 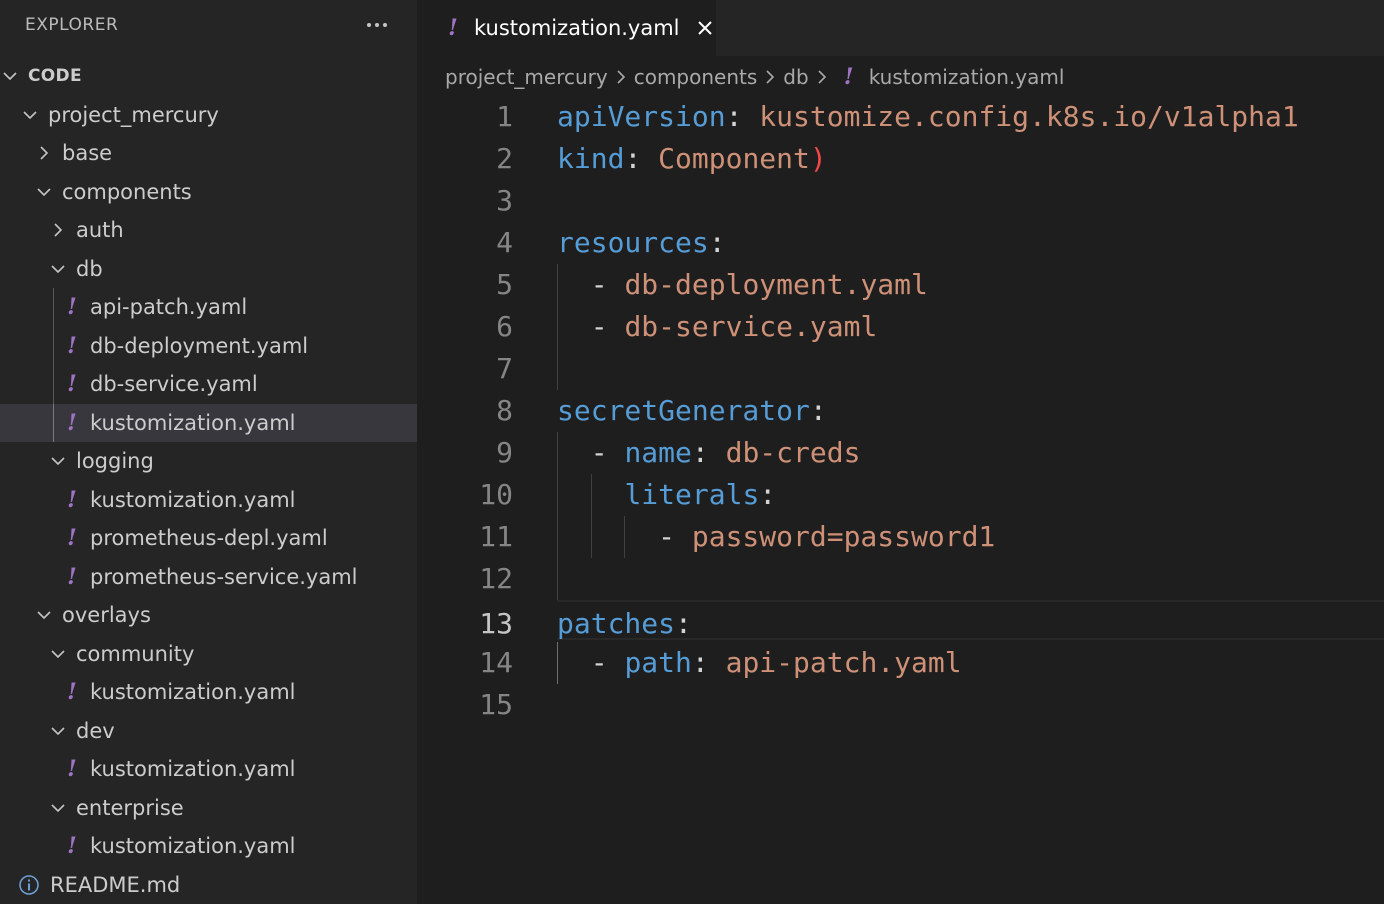 What do you see at coordinates (696, 77) in the screenshot?
I see `breadcrumb-item-components: components` at bounding box center [696, 77].